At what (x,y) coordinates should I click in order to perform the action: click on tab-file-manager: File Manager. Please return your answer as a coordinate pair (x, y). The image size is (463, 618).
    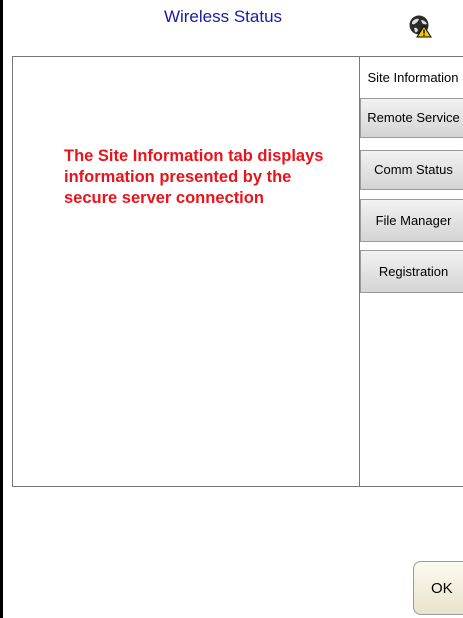
    Looking at the image, I should click on (411, 220).